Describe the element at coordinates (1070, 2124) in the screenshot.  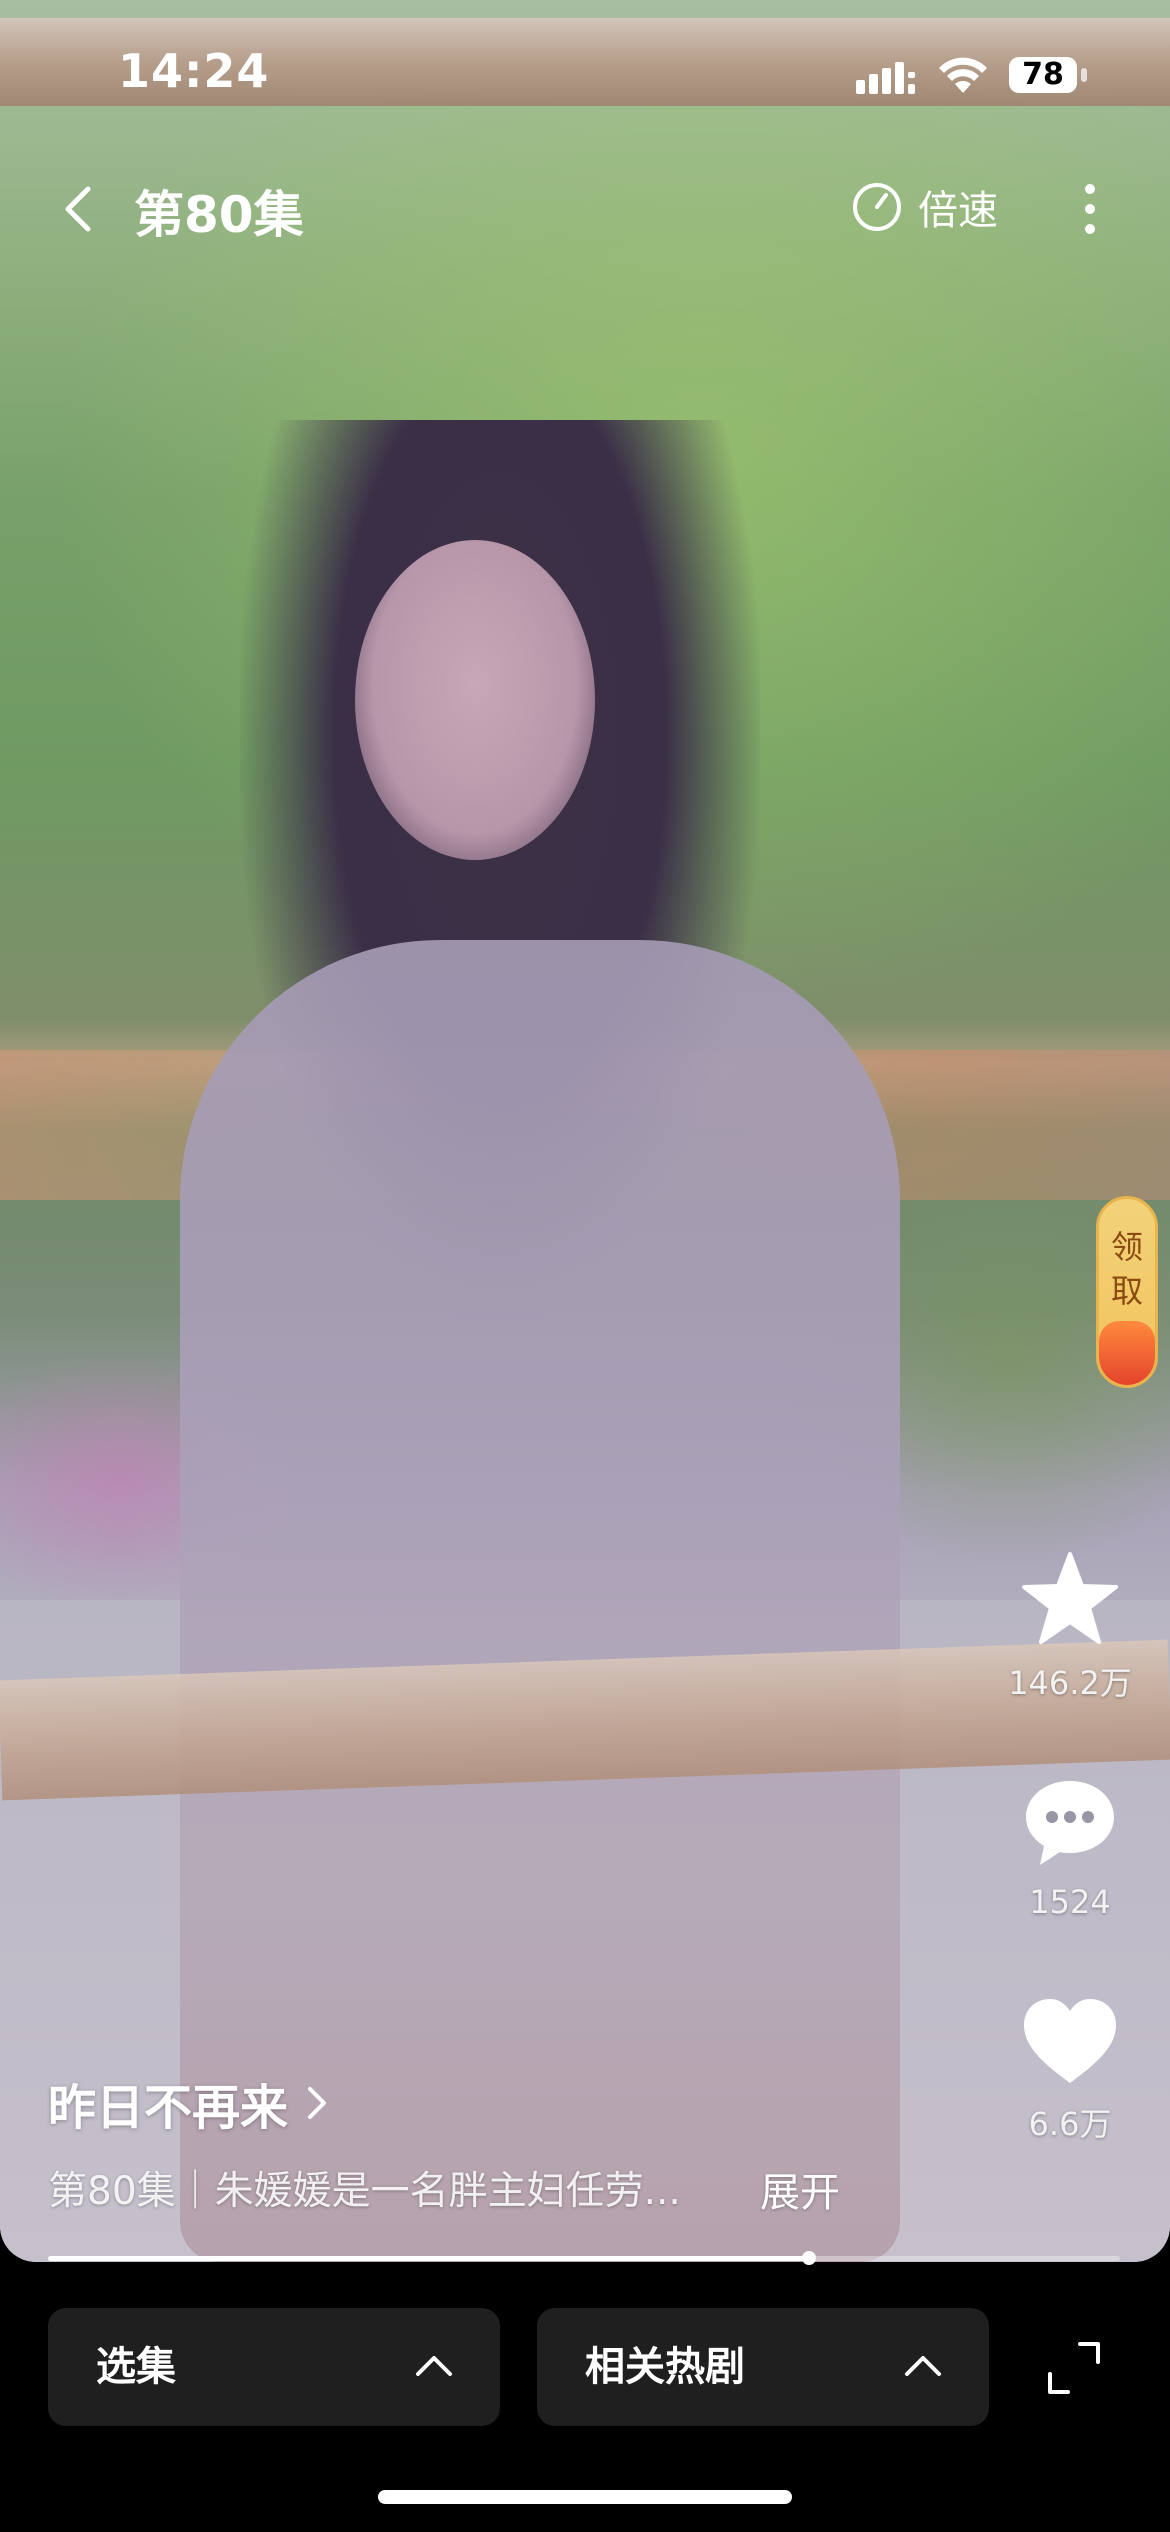
I see `like-count: 6.6万` at that location.